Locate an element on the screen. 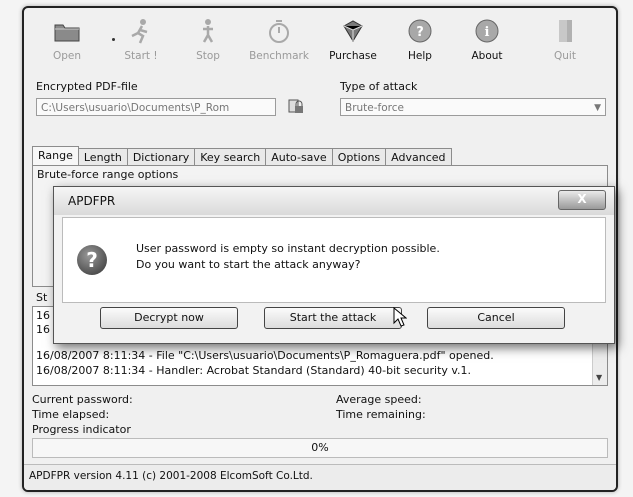  chevron-down-icon: ▼ is located at coordinates (597, 108).